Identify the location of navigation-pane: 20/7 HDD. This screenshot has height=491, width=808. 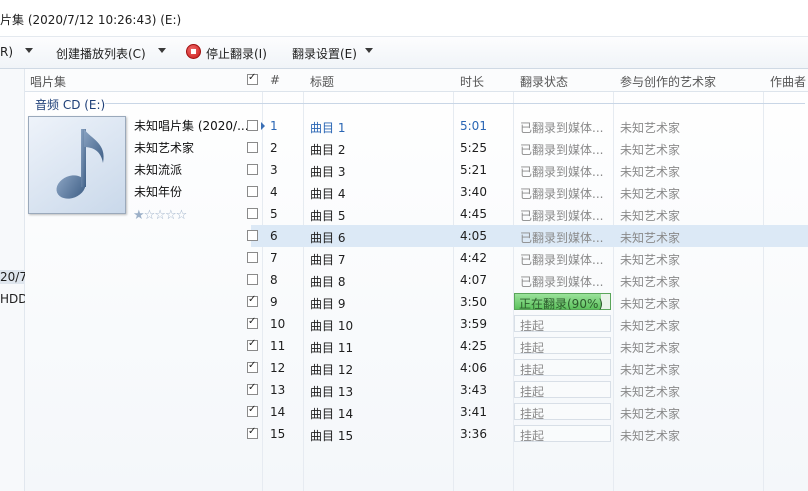
(14, 280).